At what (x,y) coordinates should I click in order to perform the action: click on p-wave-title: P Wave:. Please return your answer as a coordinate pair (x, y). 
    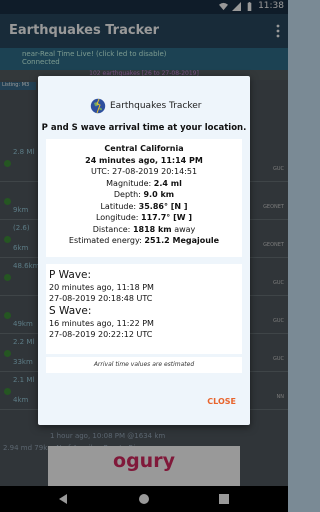
    Looking at the image, I should click on (70, 275).